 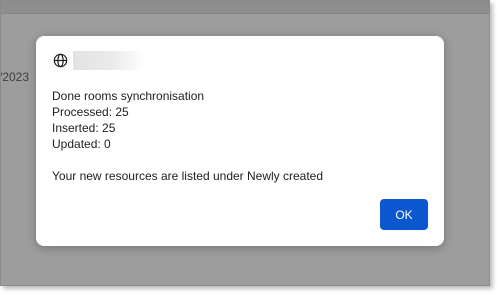 I want to click on ok-button: OK, so click(x=404, y=214).